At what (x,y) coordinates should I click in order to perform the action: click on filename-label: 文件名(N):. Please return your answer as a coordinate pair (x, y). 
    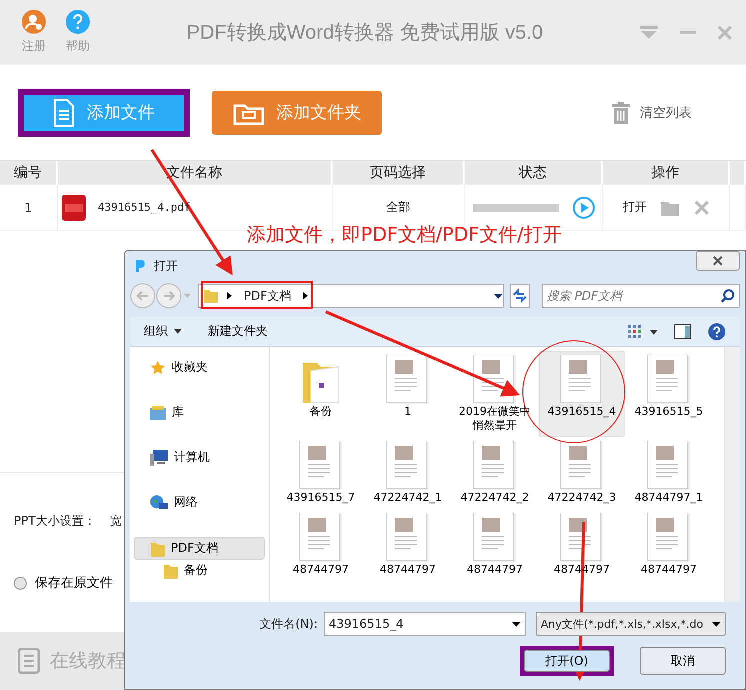
    Looking at the image, I should click on (289, 624).